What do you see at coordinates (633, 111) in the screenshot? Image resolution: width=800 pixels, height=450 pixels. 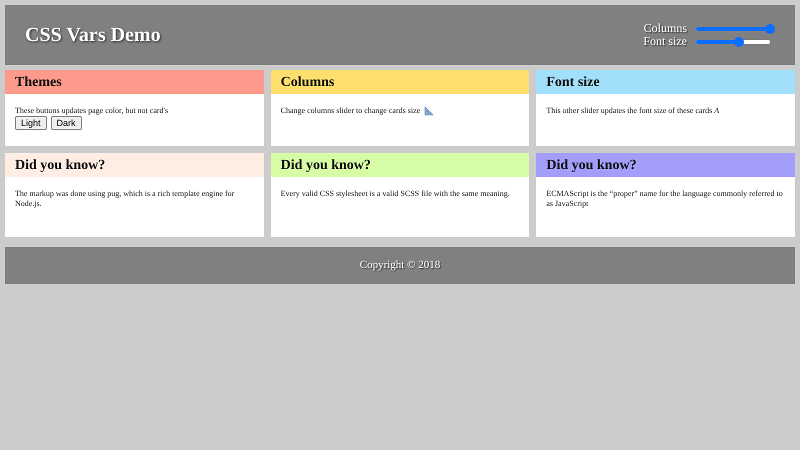 I see `card-text: This other slider updates the font size of these cards A` at bounding box center [633, 111].